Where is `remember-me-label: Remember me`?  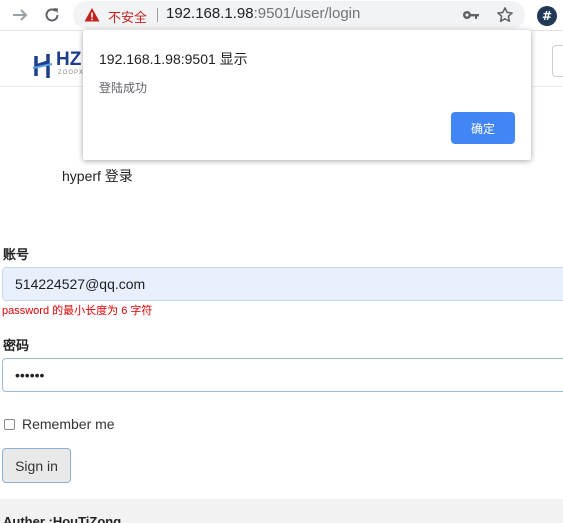 remember-me-label: Remember me is located at coordinates (68, 424).